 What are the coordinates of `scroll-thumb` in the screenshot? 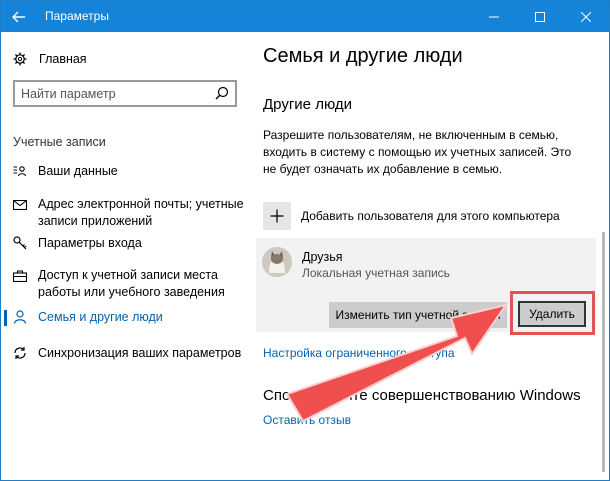 It's located at (603, 352).